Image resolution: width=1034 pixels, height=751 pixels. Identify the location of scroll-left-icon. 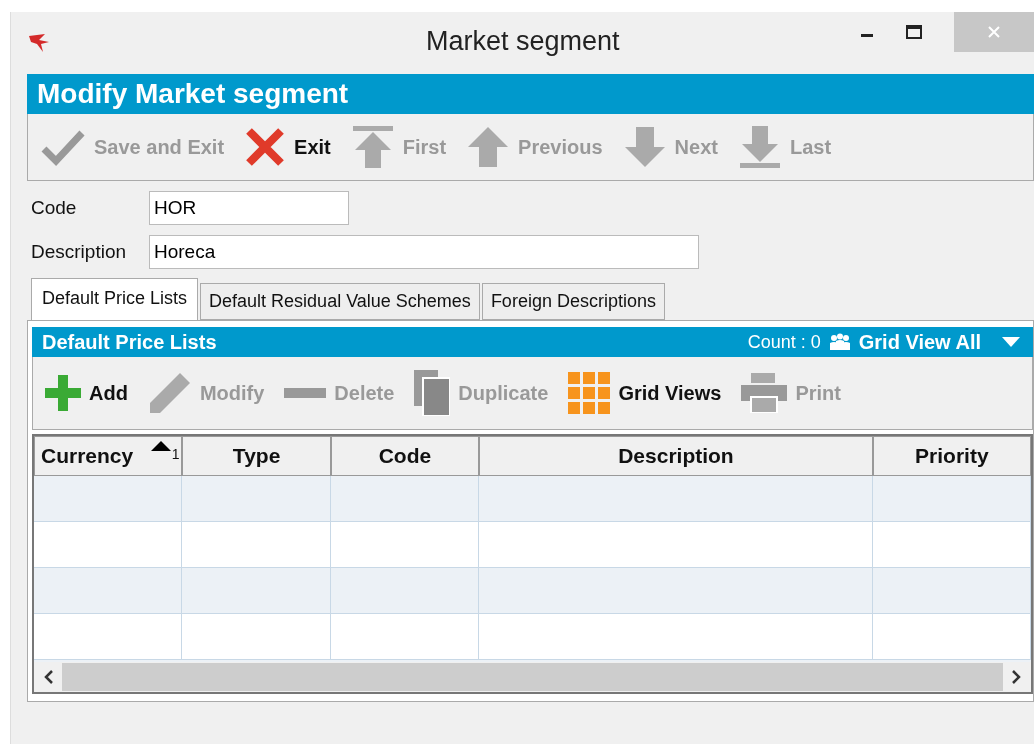
(49, 677).